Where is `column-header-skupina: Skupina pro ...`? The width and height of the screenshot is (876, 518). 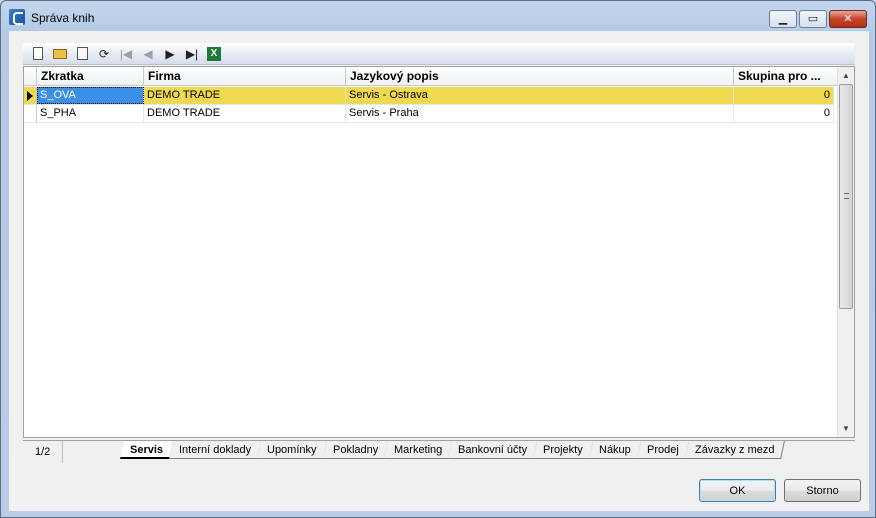 column-header-skupina: Skupina pro ... is located at coordinates (786, 76).